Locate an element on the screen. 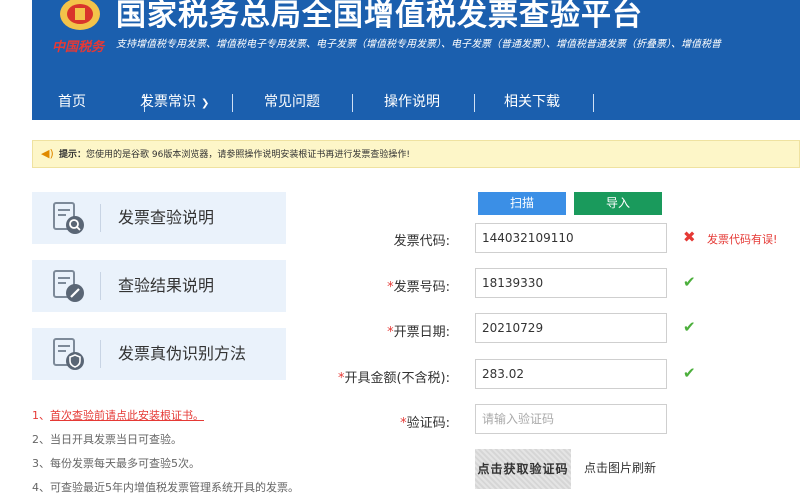 The width and height of the screenshot is (800, 500). field-label-text: 验证码: is located at coordinates (428, 423).